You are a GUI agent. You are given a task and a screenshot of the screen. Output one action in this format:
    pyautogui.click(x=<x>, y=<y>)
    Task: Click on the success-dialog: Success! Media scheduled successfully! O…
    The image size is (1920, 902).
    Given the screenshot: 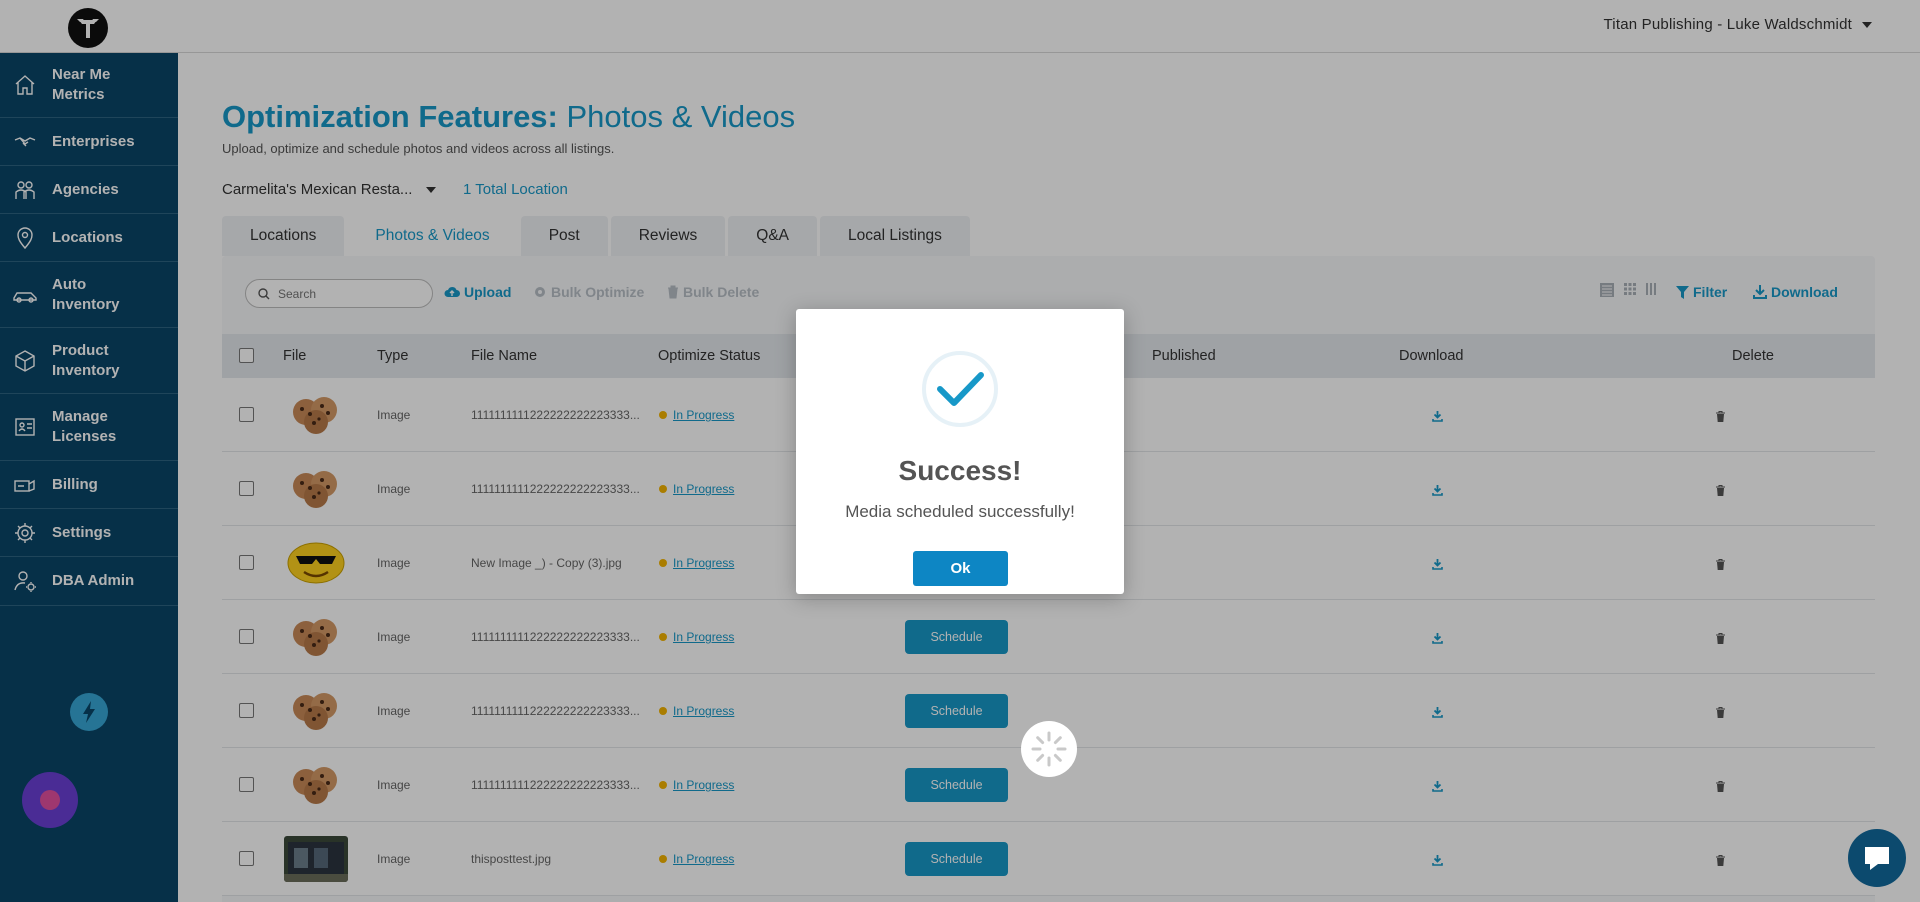 What is the action you would take?
    pyautogui.click(x=960, y=451)
    